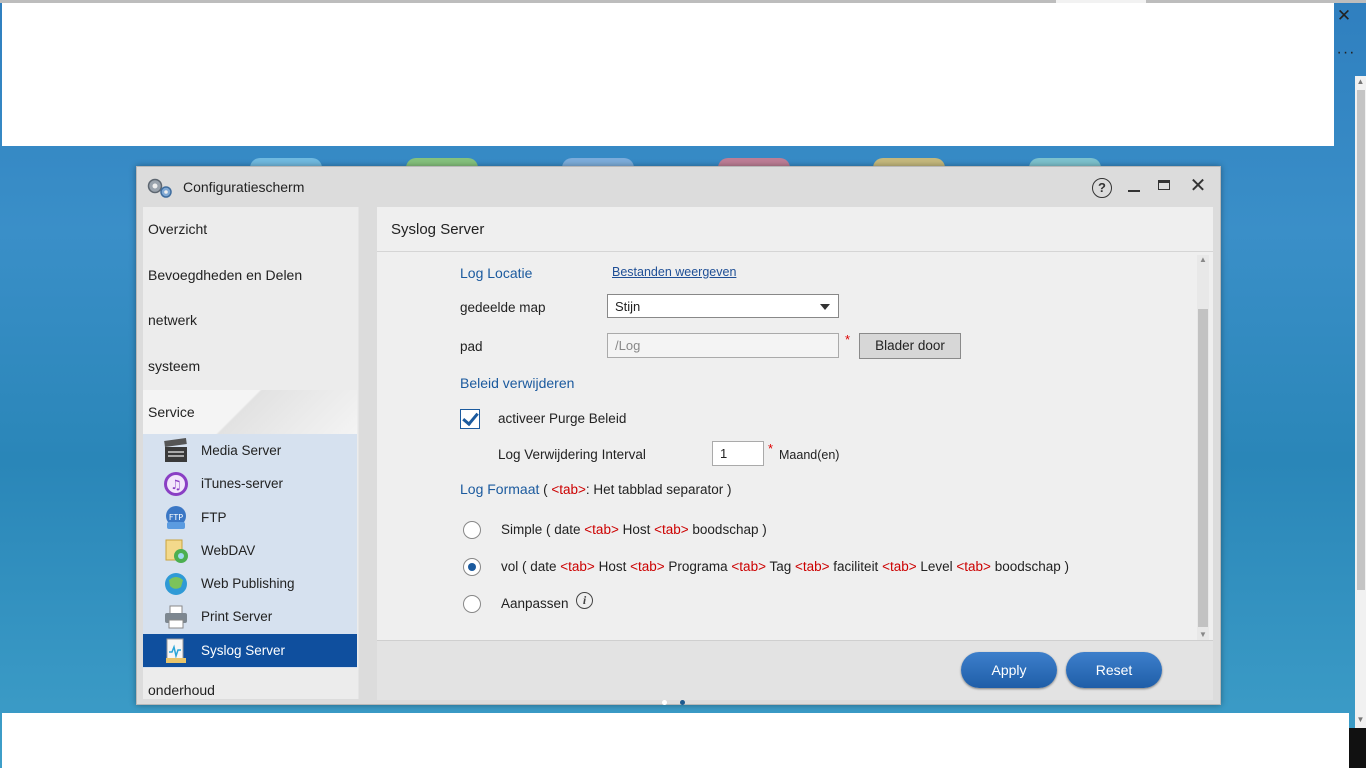 This screenshot has width=1366, height=768. I want to click on window-titlebar: Configuratiescherm ? ✕, so click(678, 187).